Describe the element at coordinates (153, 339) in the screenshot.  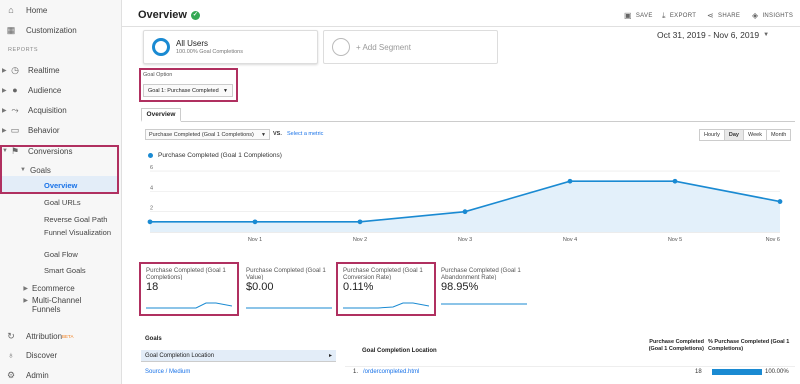
I see `goals-header: Goals` at that location.